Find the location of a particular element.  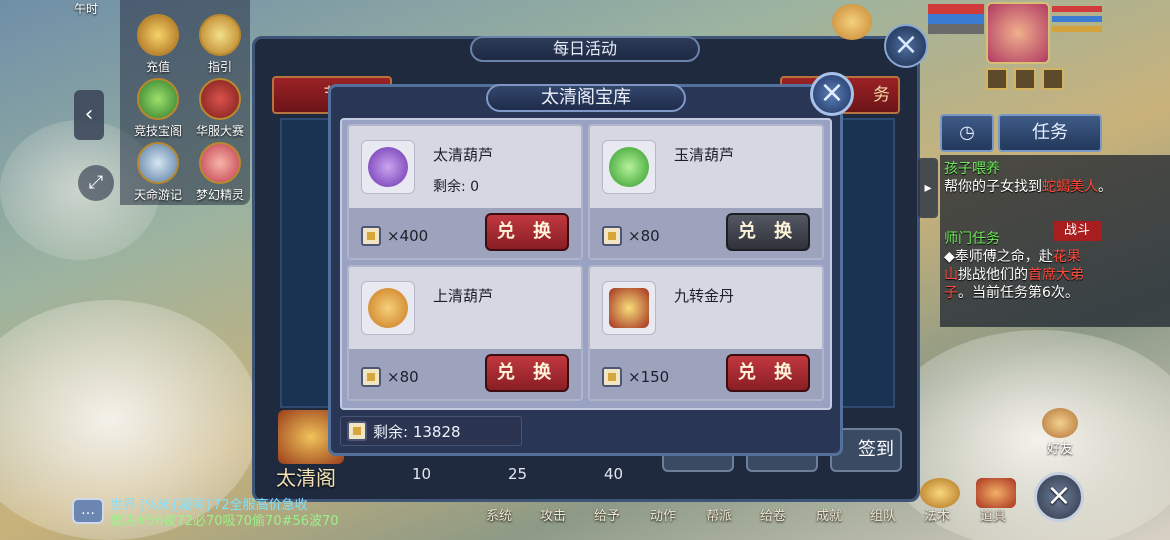

progress-tick: 40 is located at coordinates (614, 474).